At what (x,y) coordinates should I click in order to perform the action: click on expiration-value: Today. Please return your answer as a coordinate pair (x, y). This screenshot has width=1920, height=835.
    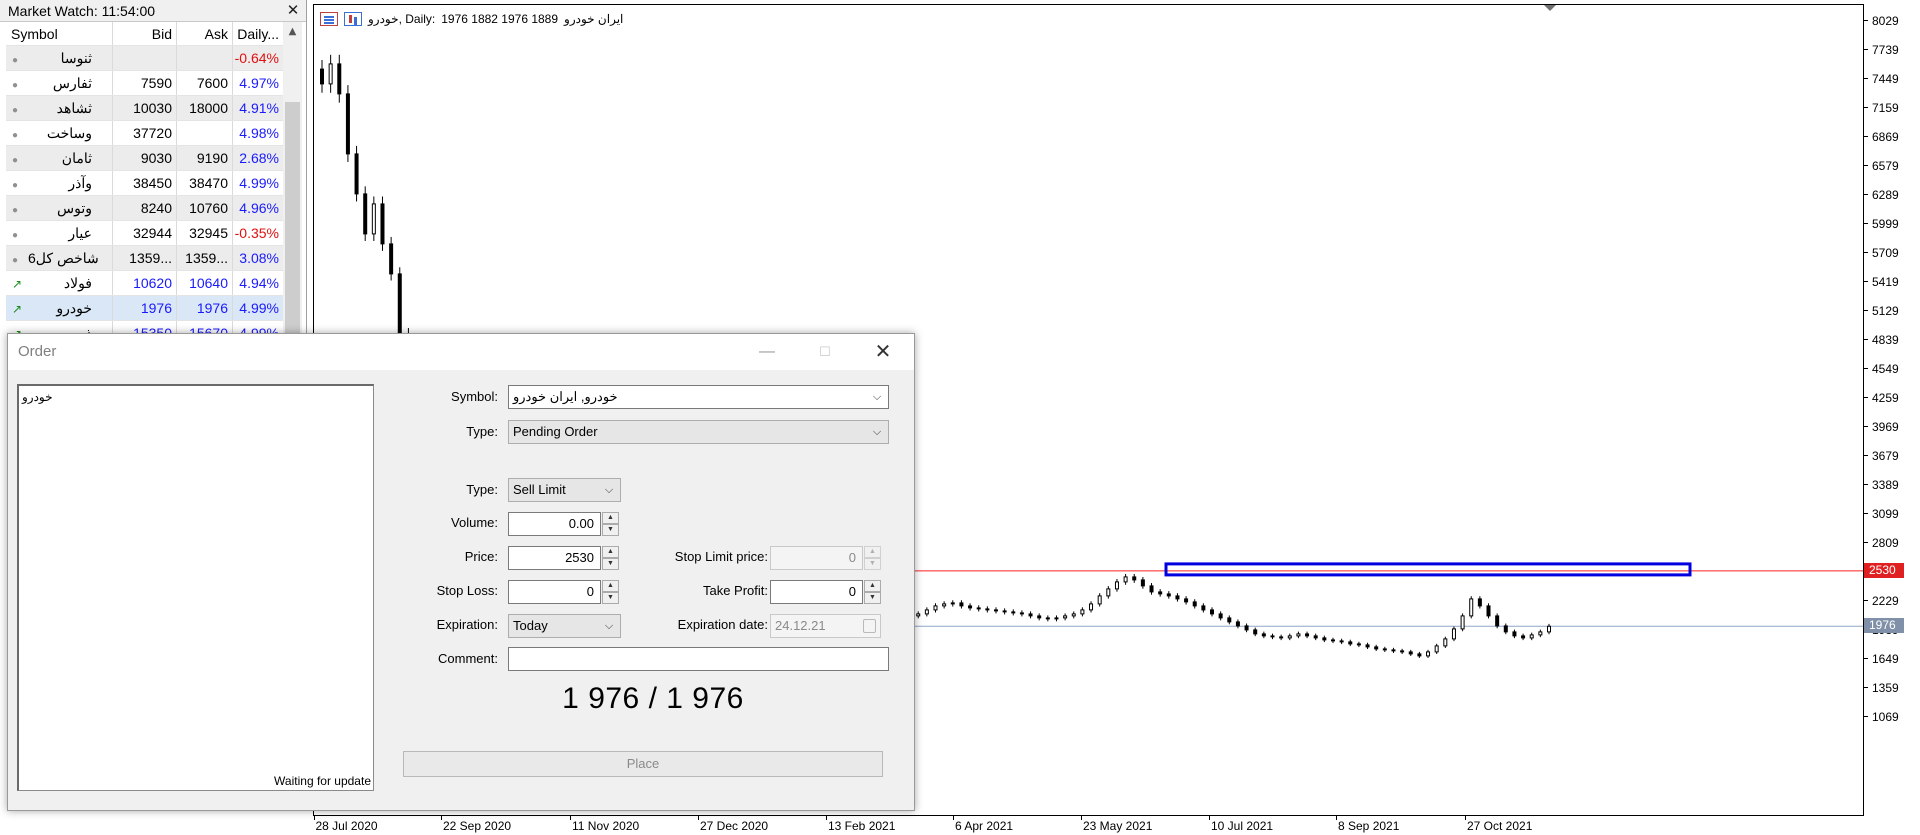
    Looking at the image, I should click on (530, 625).